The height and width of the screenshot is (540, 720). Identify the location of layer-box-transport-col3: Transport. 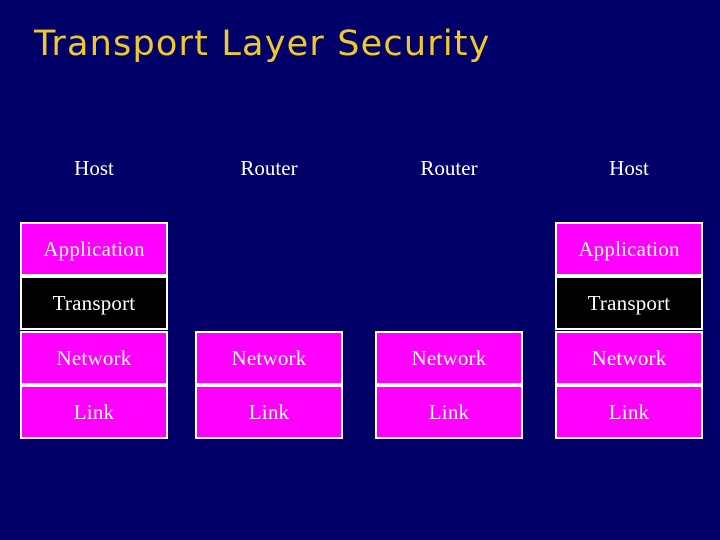
(629, 303).